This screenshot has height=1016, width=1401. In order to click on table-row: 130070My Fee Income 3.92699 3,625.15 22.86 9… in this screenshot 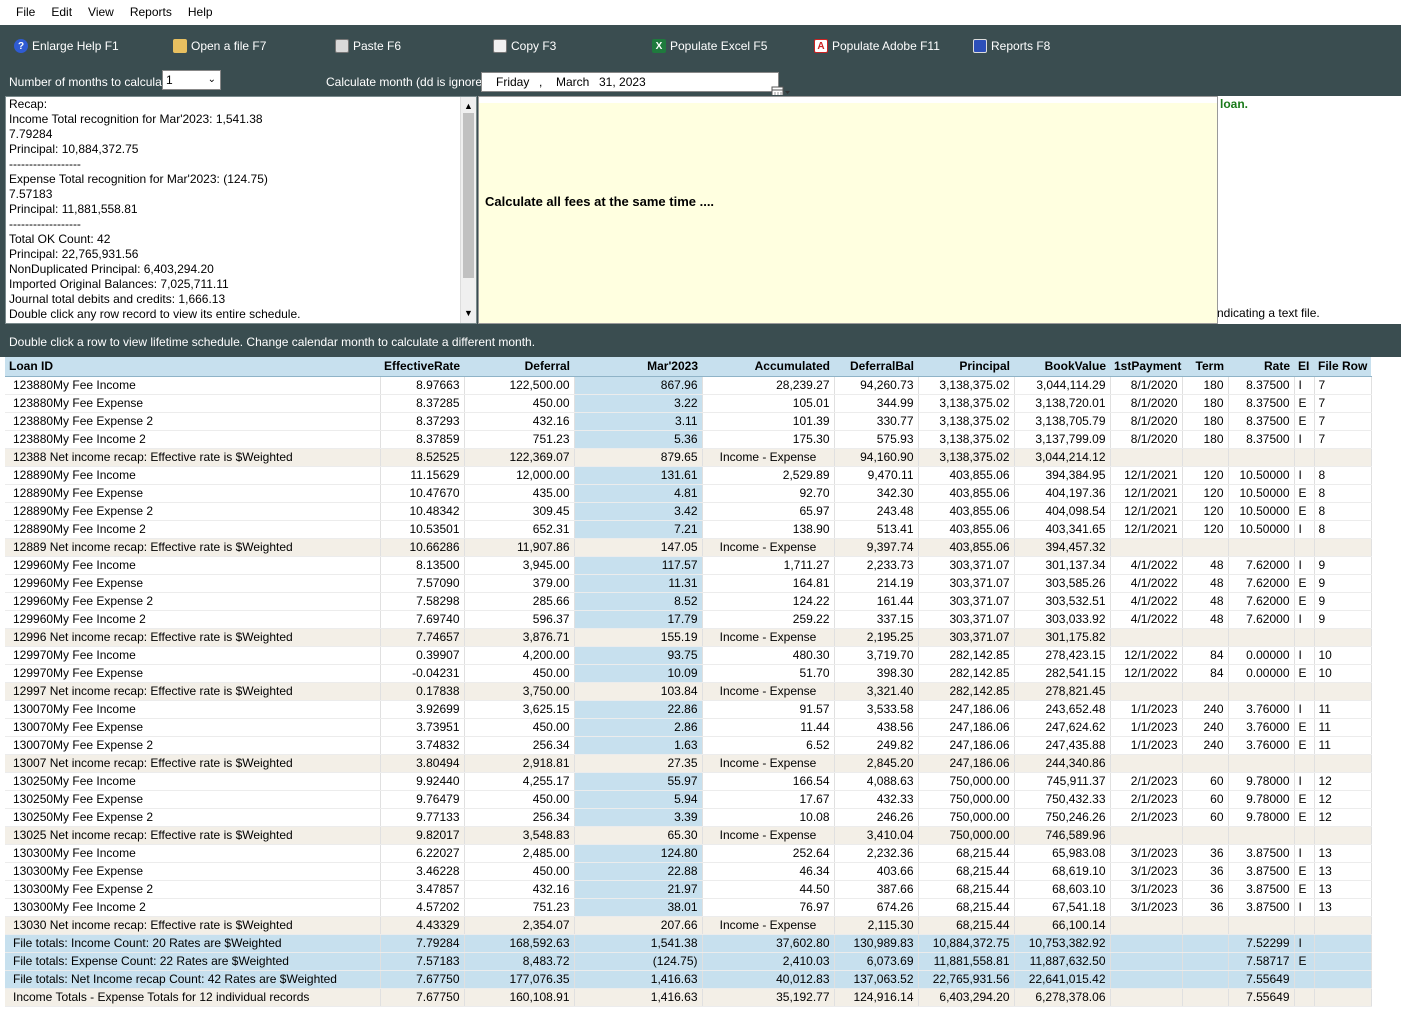, I will do `click(688, 709)`.